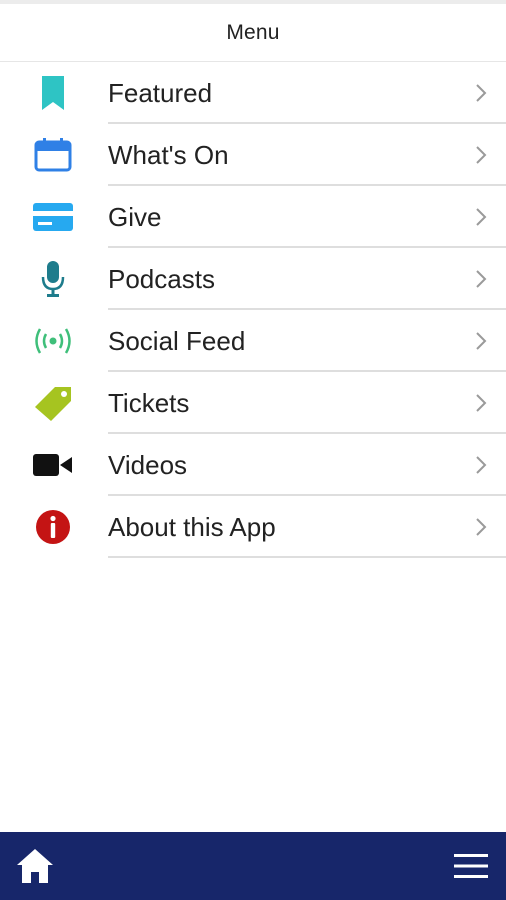  I want to click on broadcast-icon, so click(53, 341).